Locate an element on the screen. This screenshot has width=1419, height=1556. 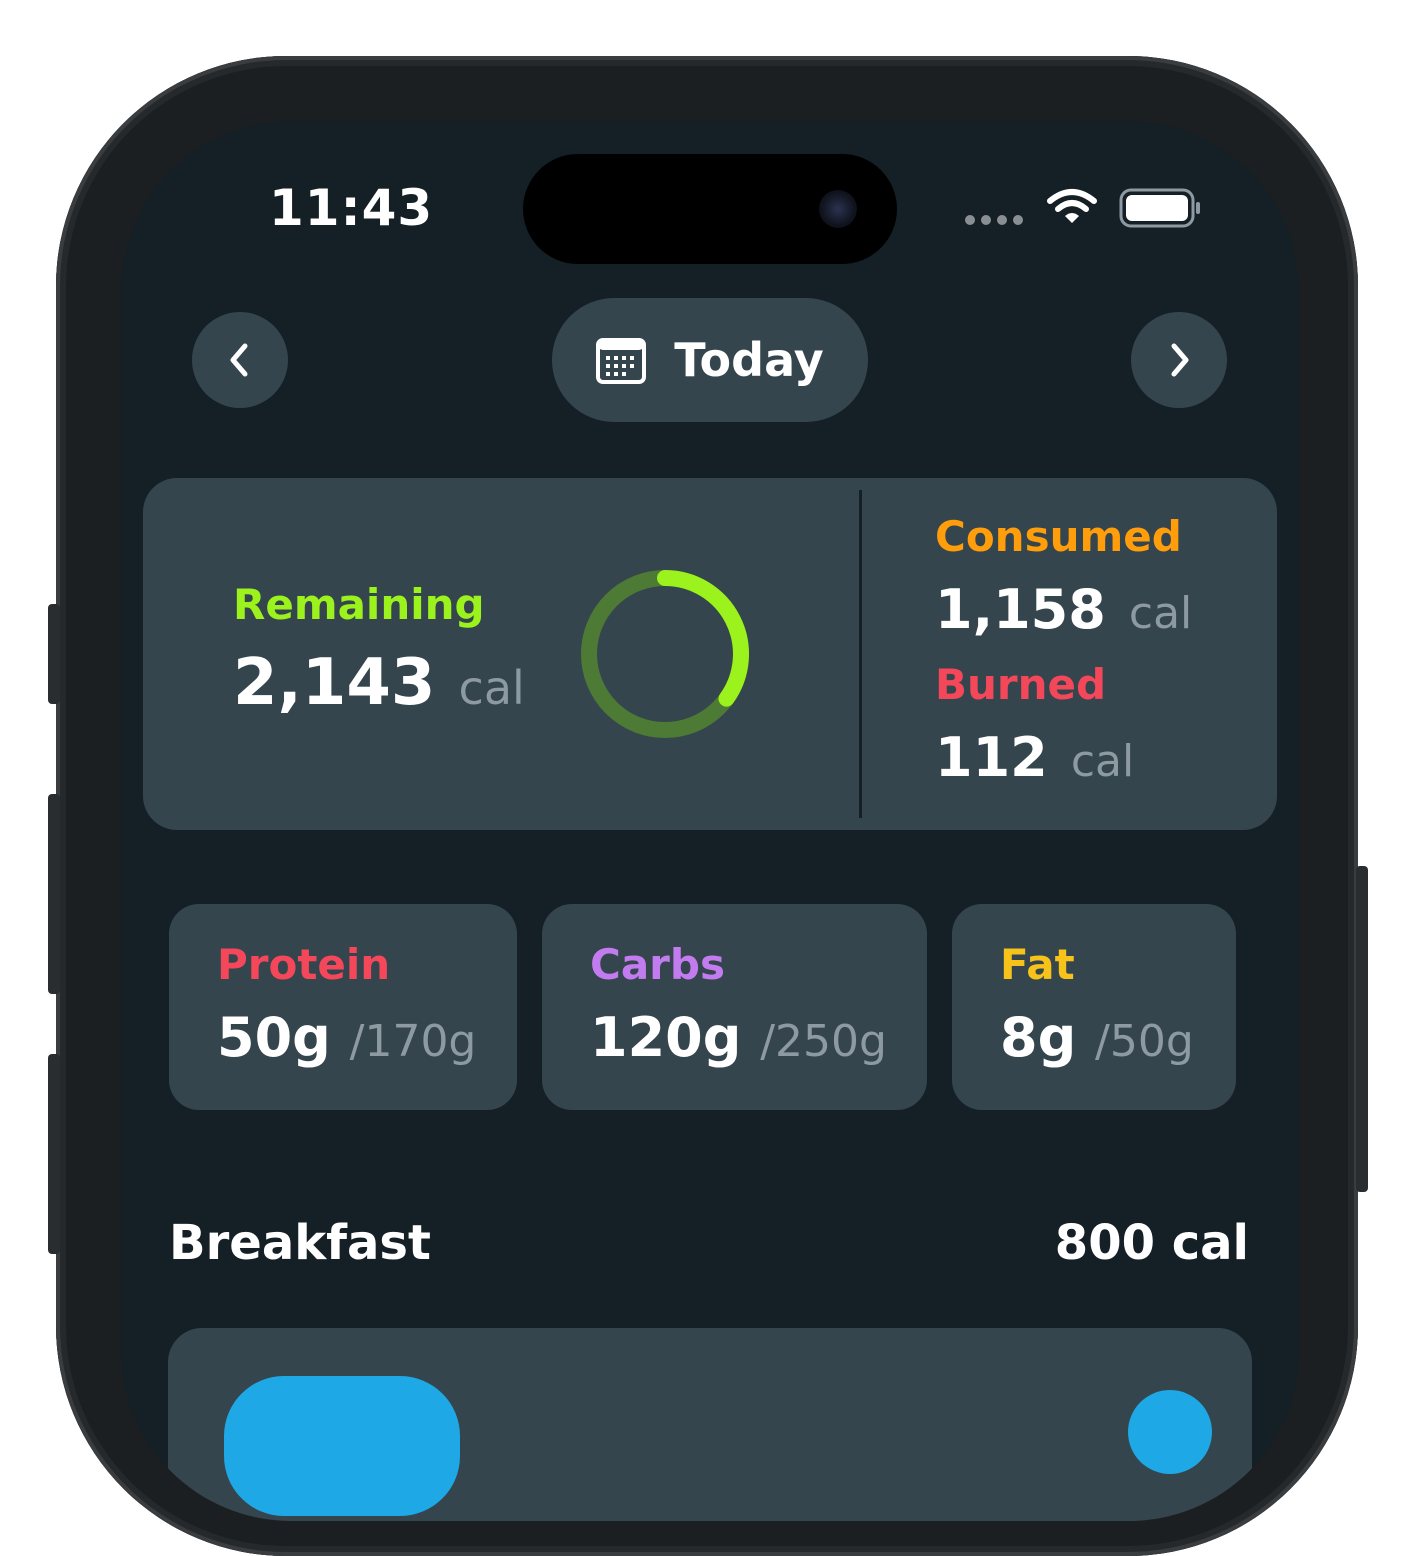
macro-total: /50g is located at coordinates (1144, 1041).